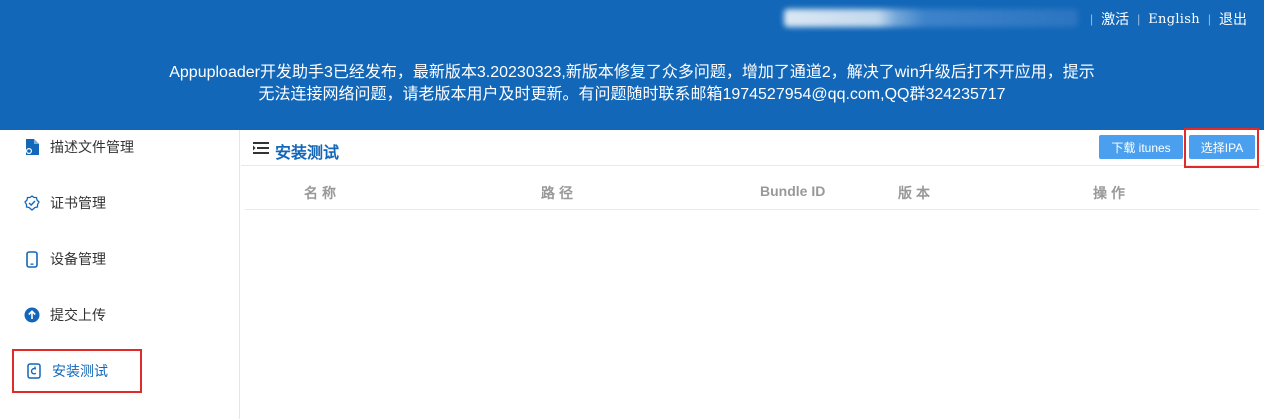  Describe the element at coordinates (559, 193) in the screenshot. I see `column-header-path: 路径` at that location.